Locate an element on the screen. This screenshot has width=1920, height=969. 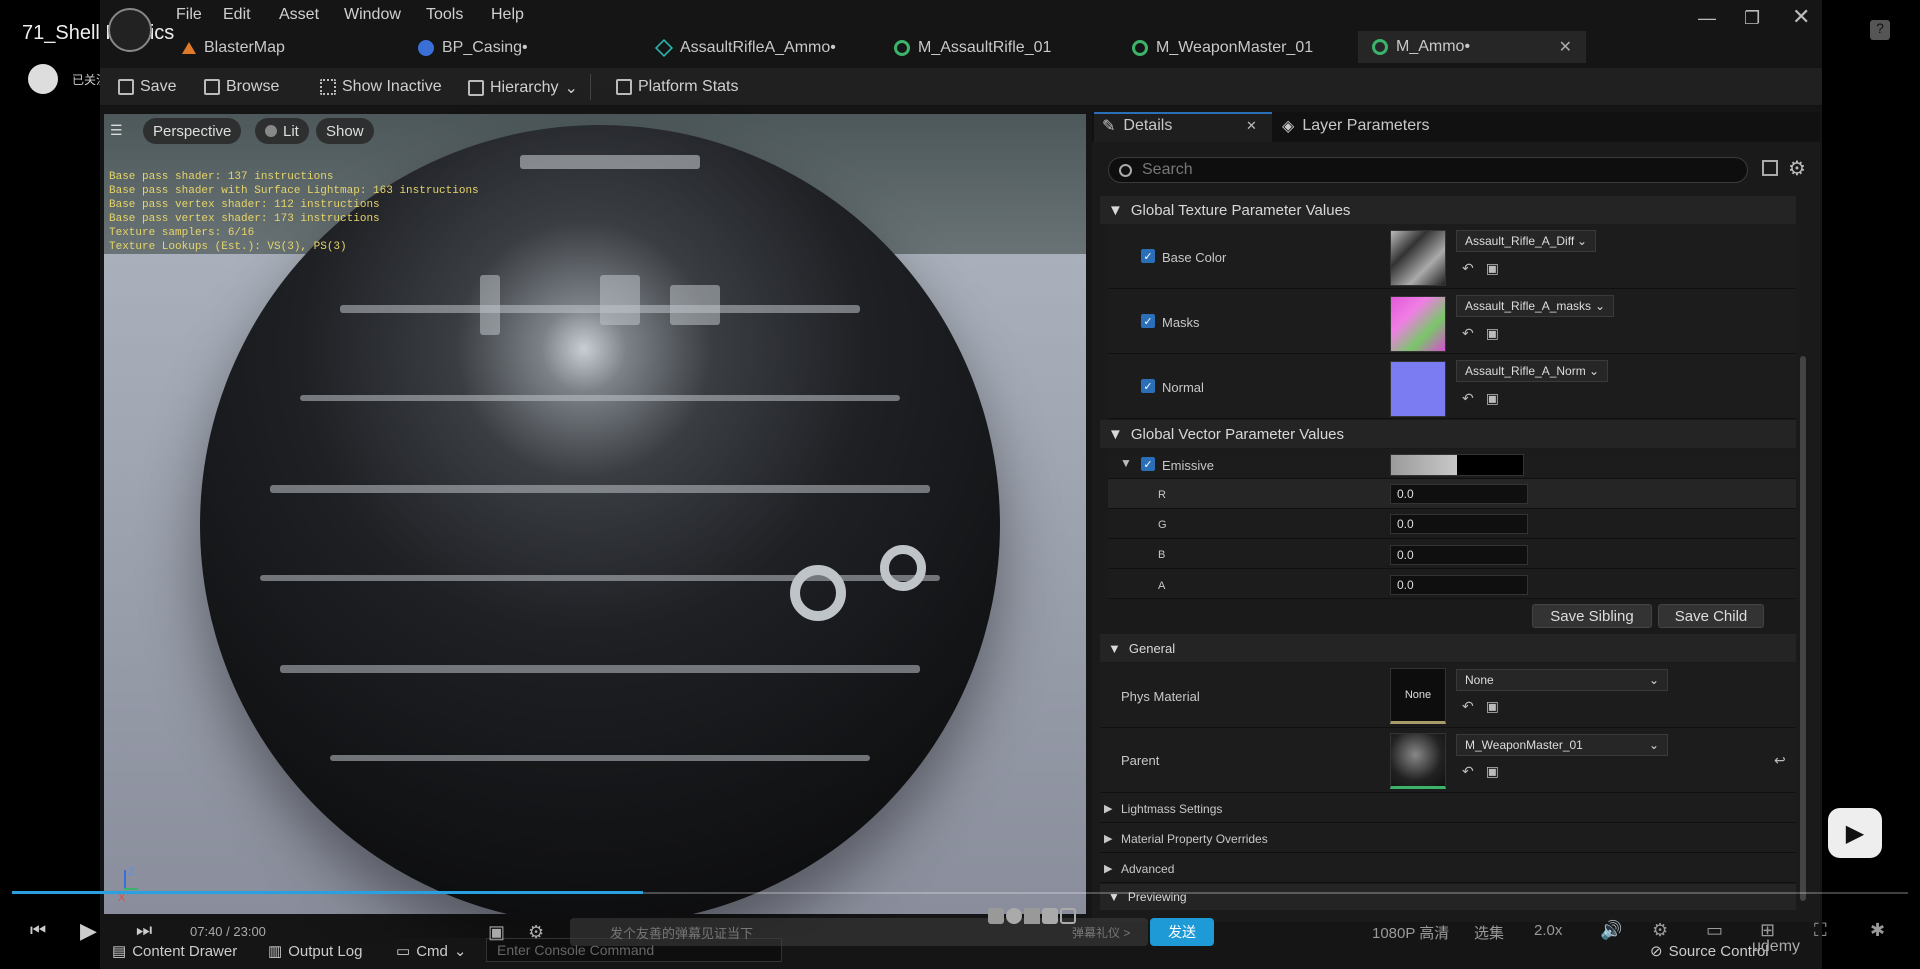
menu-edit: Edit is located at coordinates (237, 15).